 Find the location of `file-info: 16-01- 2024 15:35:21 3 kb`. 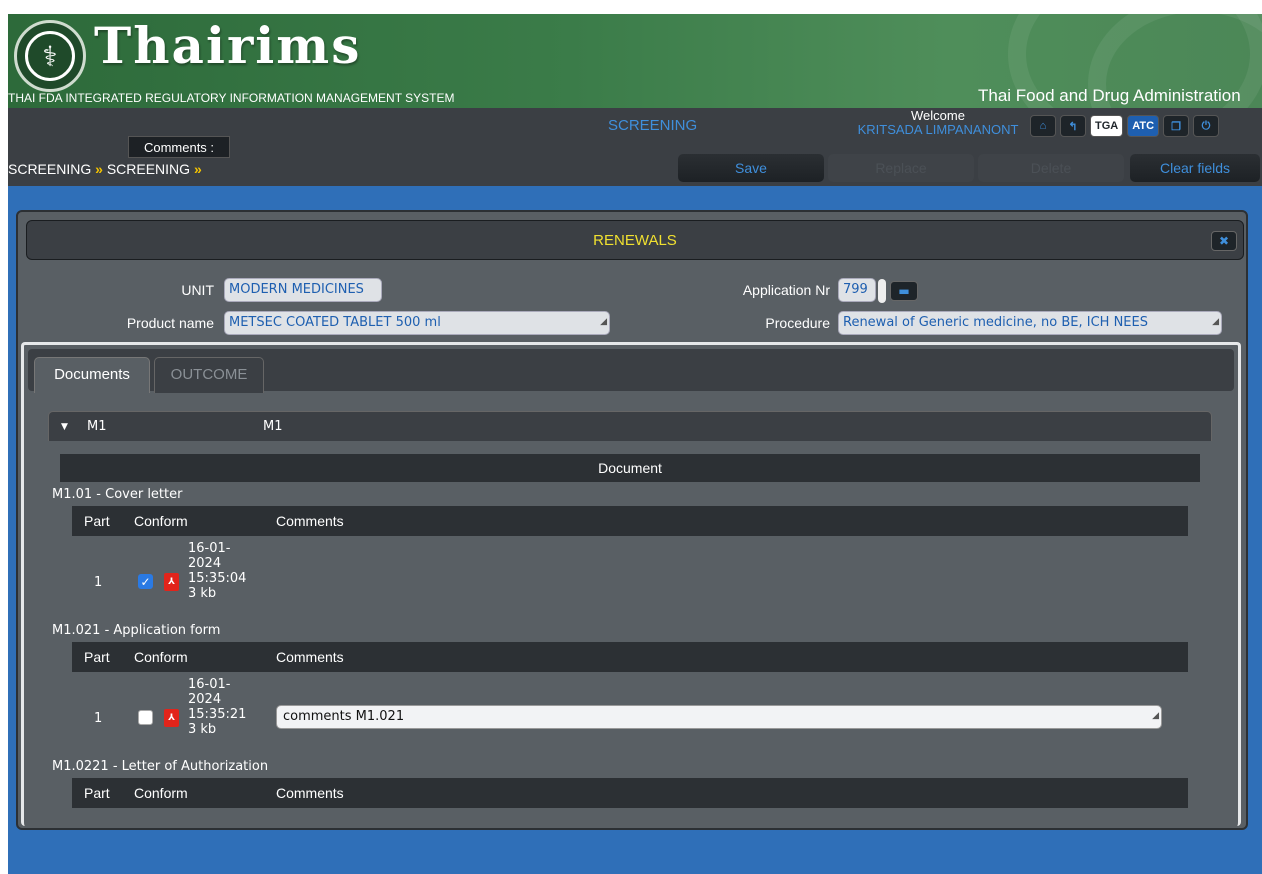

file-info: 16-01- 2024 15:35:21 3 kb is located at coordinates (217, 707).